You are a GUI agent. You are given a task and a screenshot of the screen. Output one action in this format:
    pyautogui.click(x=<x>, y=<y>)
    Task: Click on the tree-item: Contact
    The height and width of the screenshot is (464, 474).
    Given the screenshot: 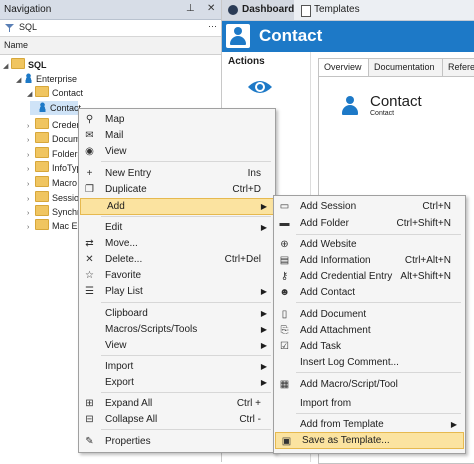 What is the action you would take?
    pyautogui.click(x=55, y=108)
    